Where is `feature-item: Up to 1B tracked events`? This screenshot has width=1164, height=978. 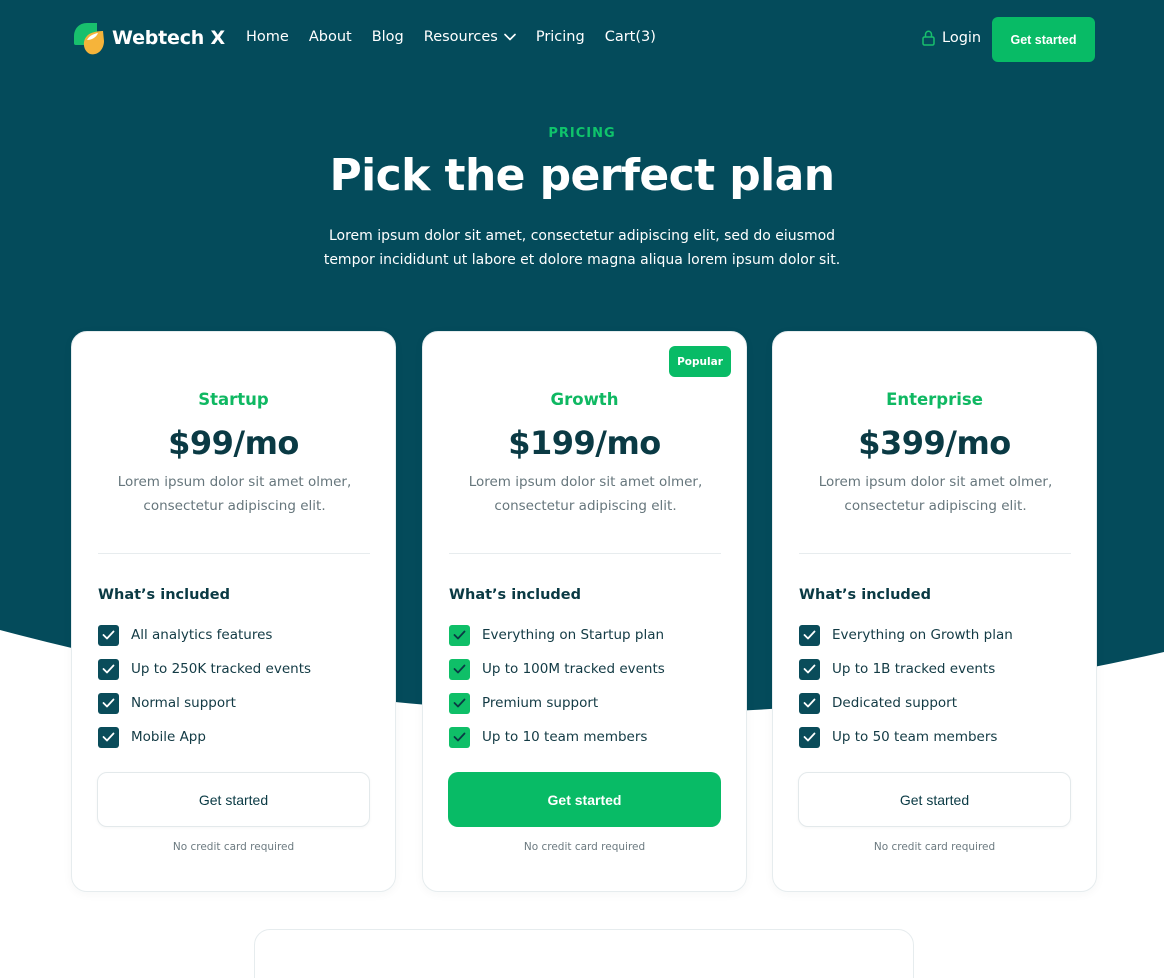
feature-item: Up to 1B tracked events is located at coordinates (906, 669).